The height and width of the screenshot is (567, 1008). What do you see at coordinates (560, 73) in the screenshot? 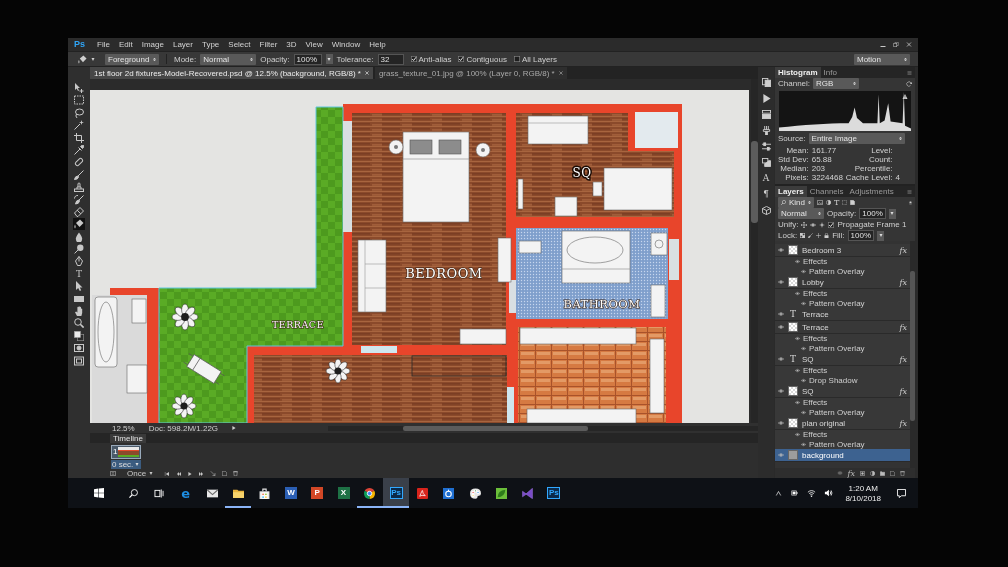
I see `close-icon` at bounding box center [560, 73].